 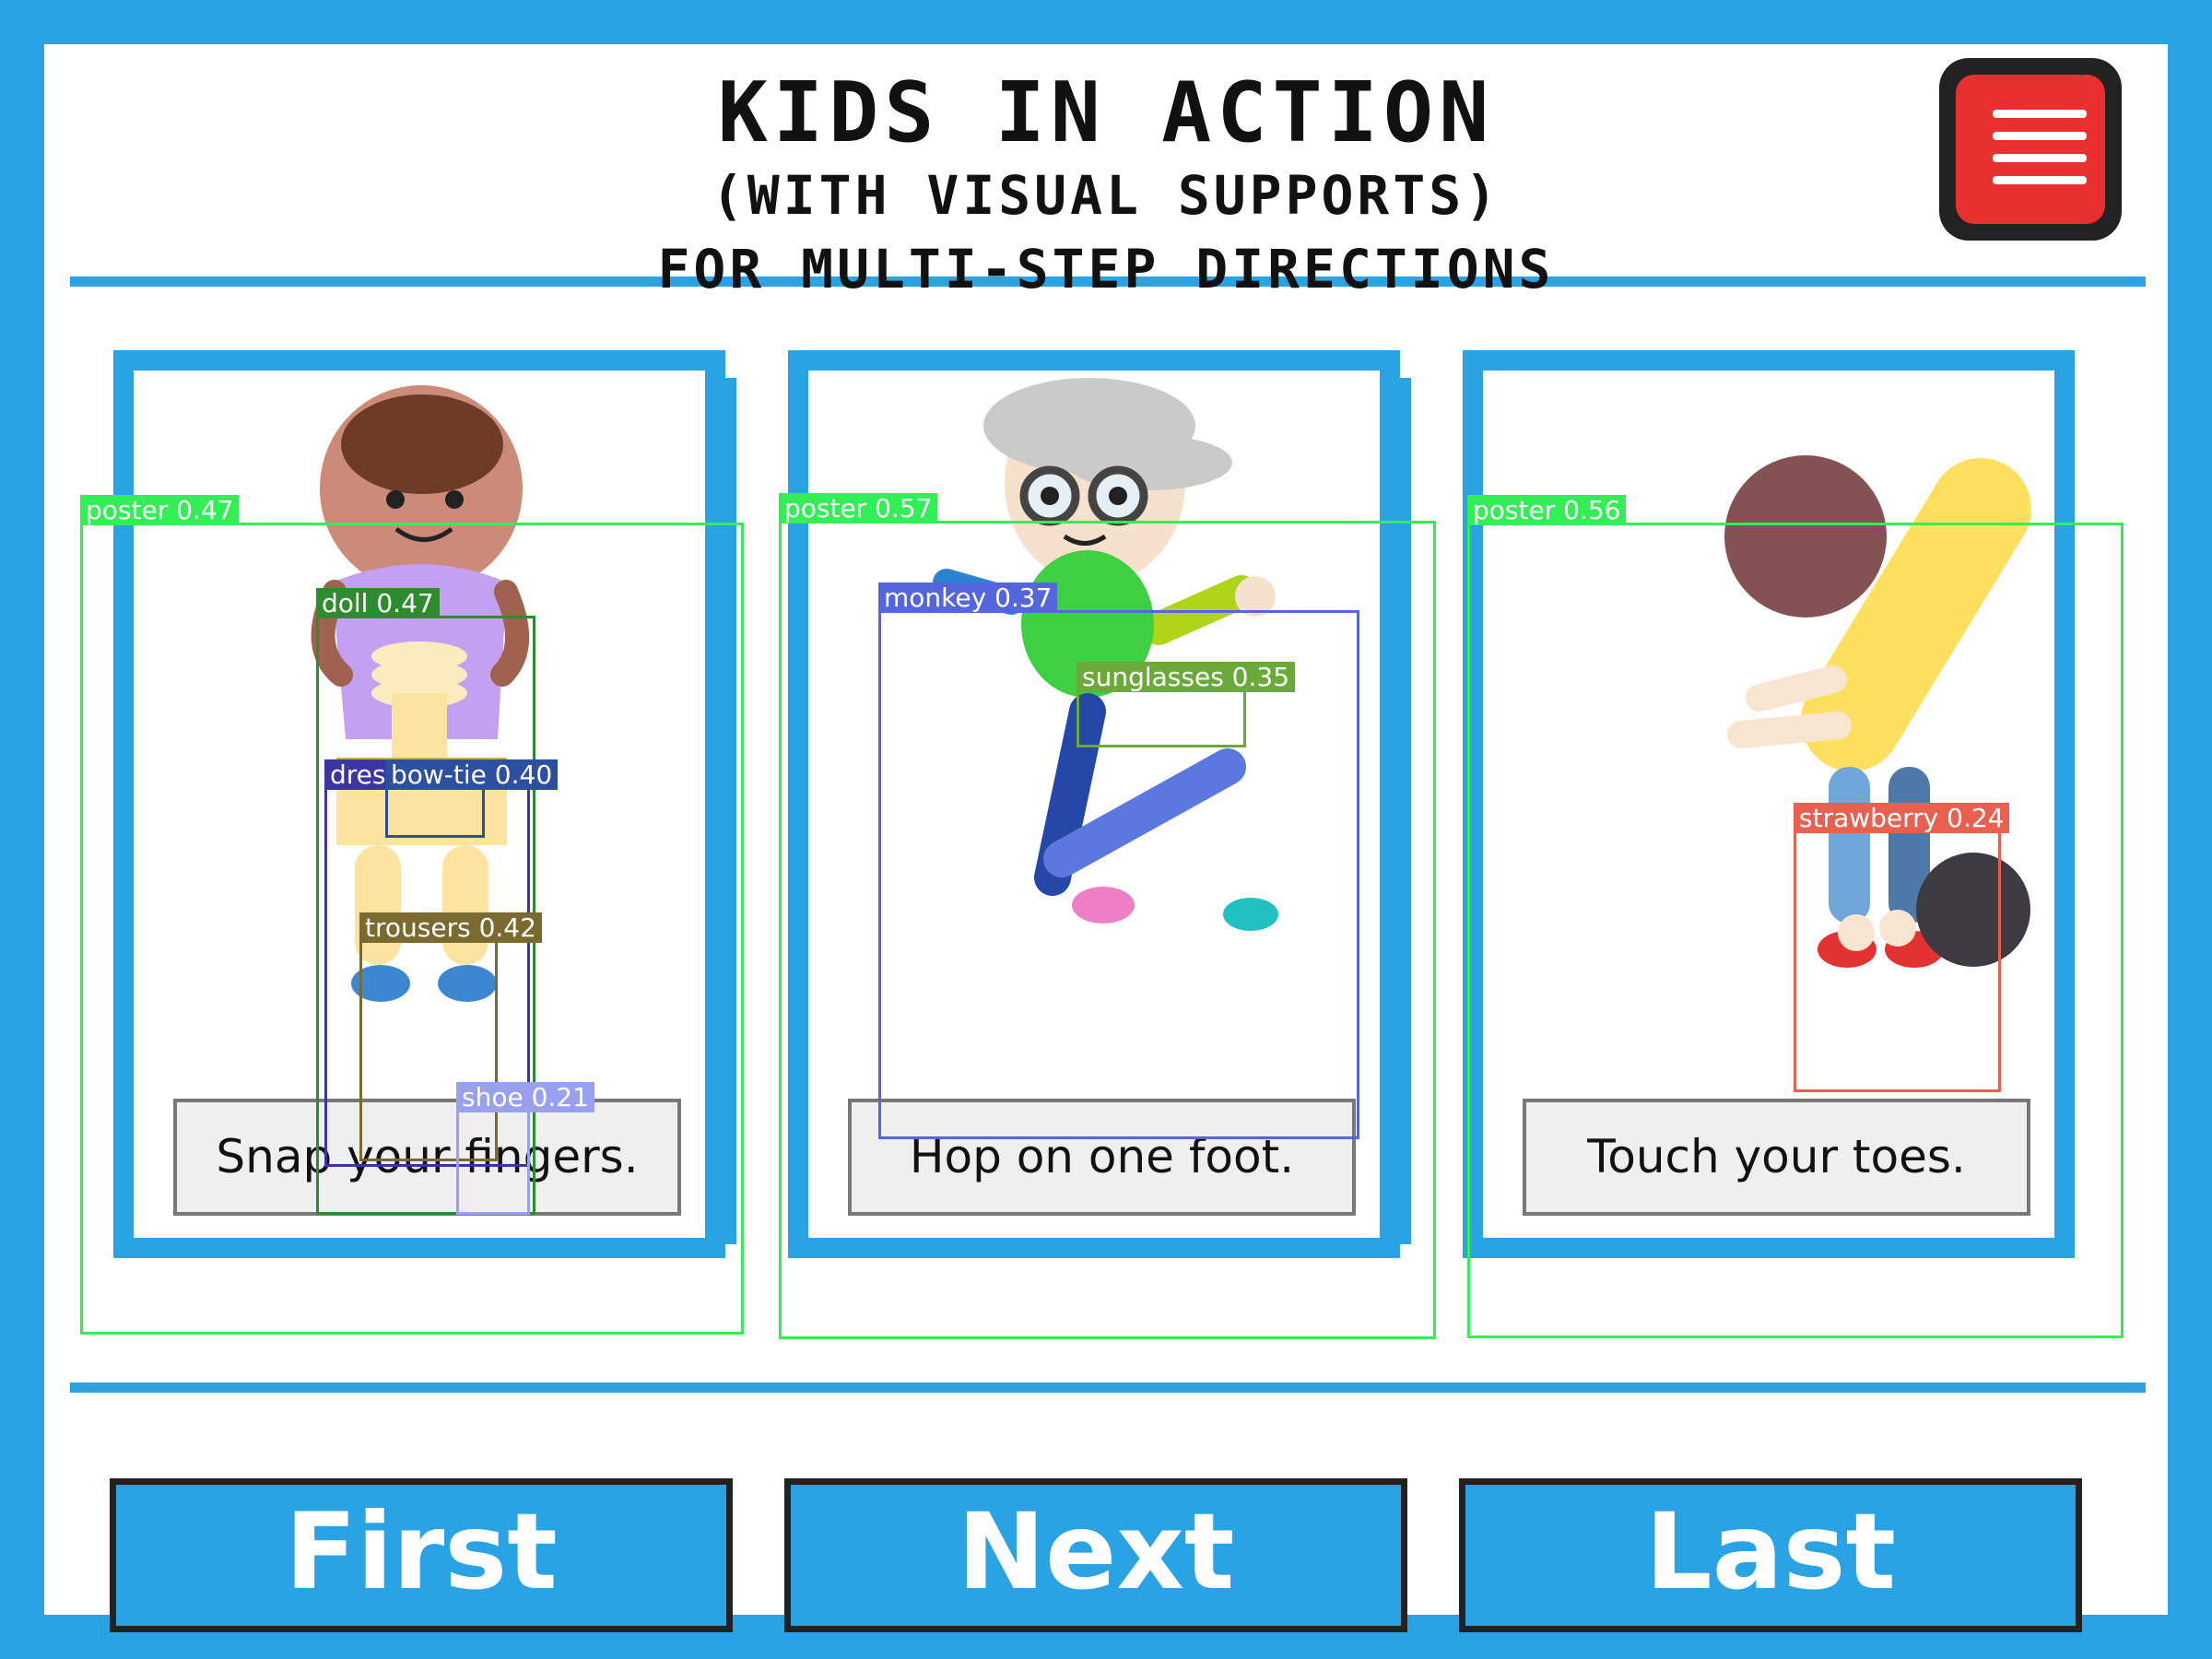 What do you see at coordinates (378, 603) in the screenshot?
I see `detection-label: doll 0.47` at bounding box center [378, 603].